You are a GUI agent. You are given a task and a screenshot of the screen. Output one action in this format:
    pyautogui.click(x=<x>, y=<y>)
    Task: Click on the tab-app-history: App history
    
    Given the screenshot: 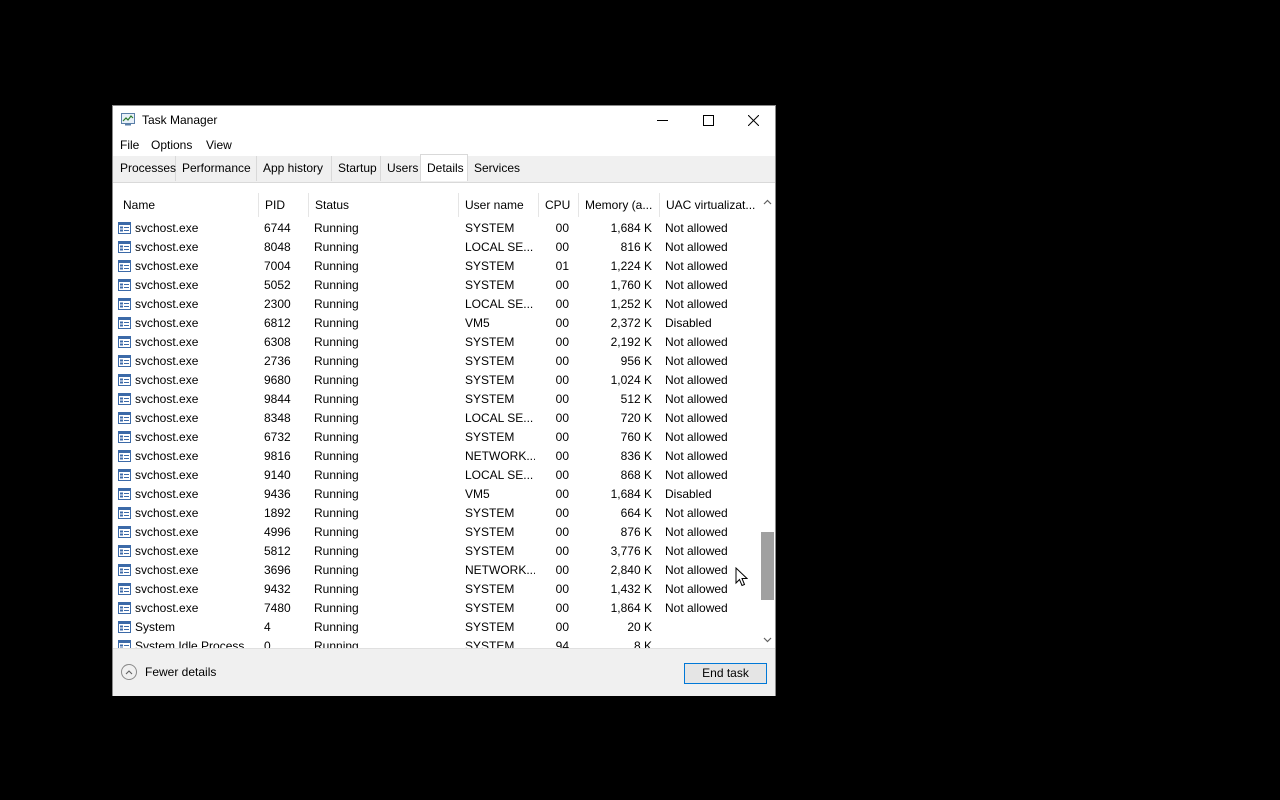 What is the action you would take?
    pyautogui.click(x=294, y=168)
    